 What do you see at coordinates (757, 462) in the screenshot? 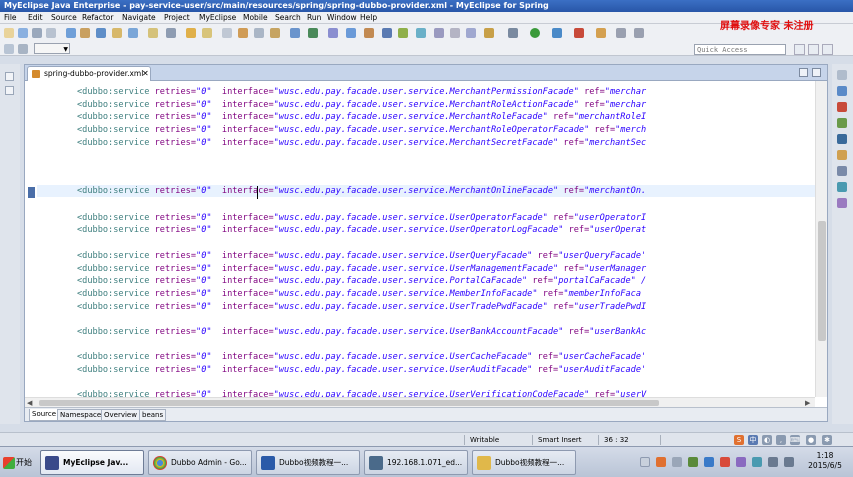
I see `sync-tray-icon` at bounding box center [757, 462].